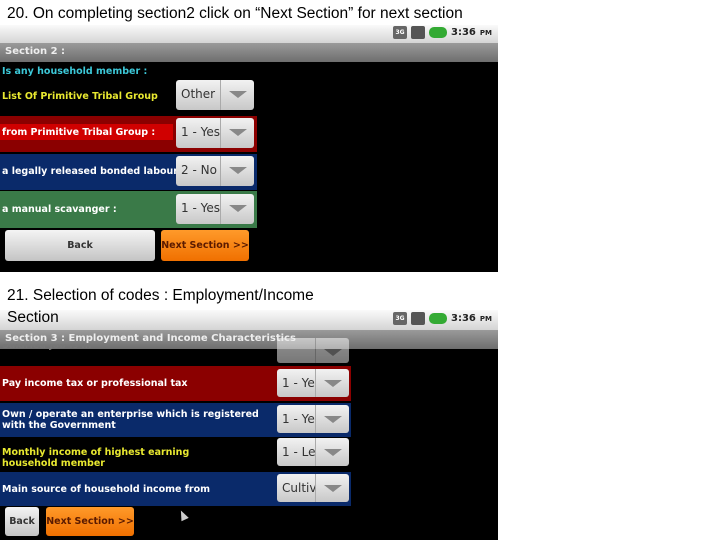 The height and width of the screenshot is (540, 720). Describe the element at coordinates (198, 94) in the screenshot. I see `spinner-value: Other` at that location.